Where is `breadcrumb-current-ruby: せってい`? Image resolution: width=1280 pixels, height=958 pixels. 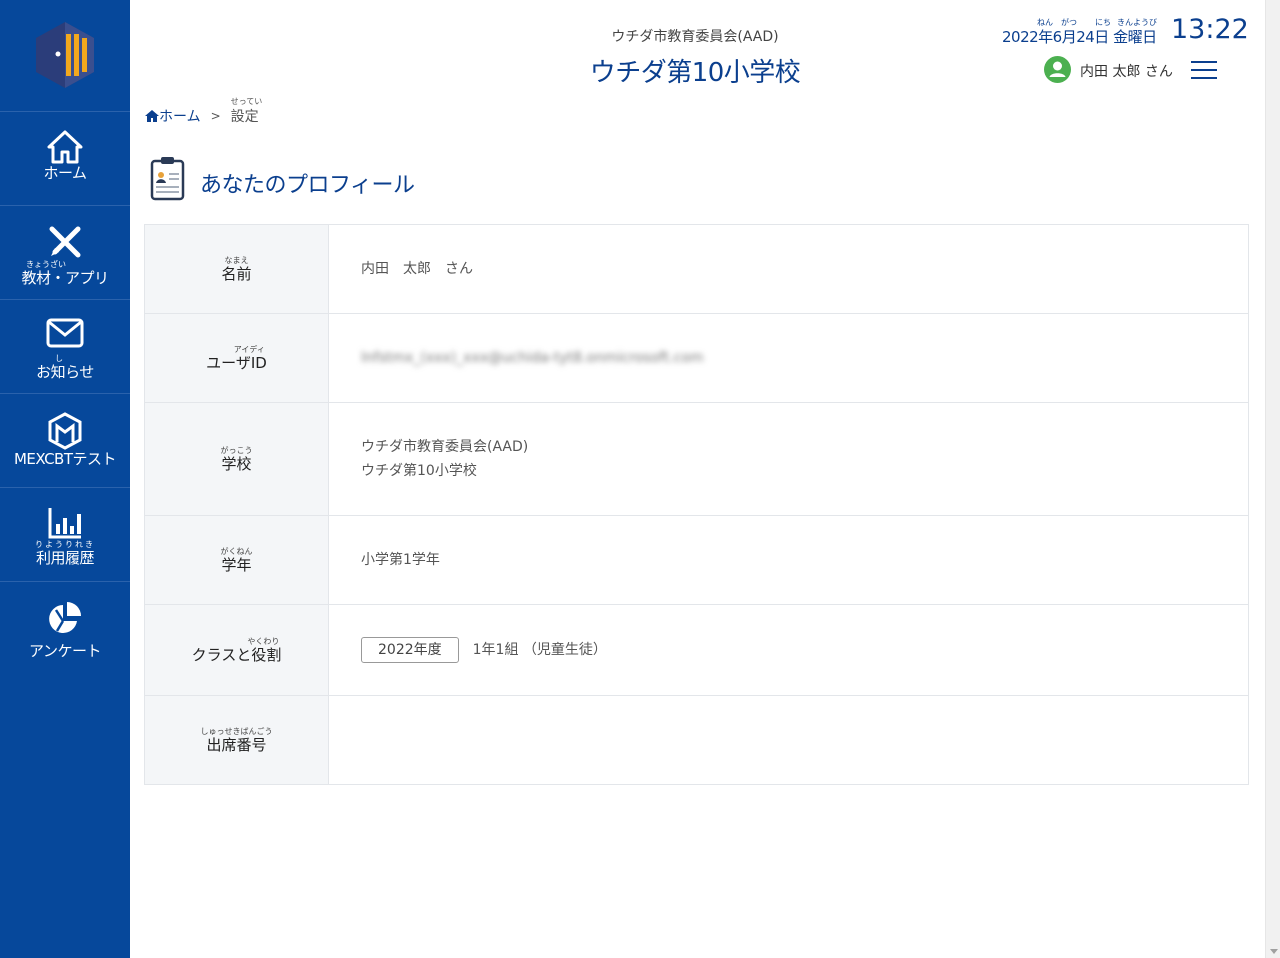
breadcrumb-current-ruby: せってい is located at coordinates (246, 101).